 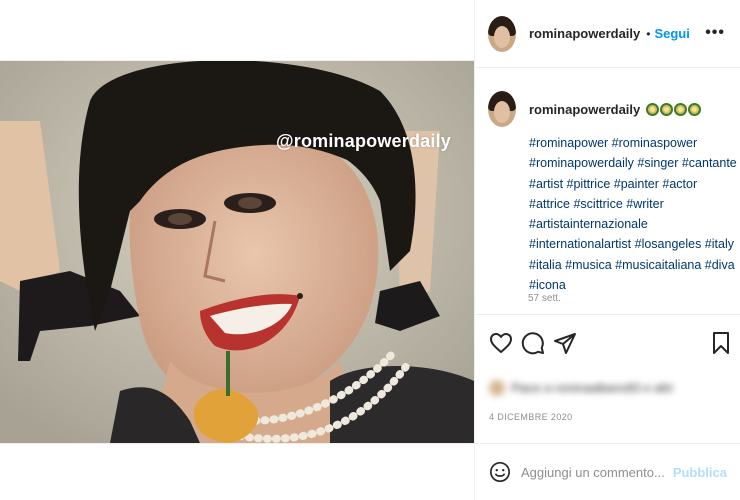 What do you see at coordinates (671, 33) in the screenshot?
I see `follow-button: Segui` at bounding box center [671, 33].